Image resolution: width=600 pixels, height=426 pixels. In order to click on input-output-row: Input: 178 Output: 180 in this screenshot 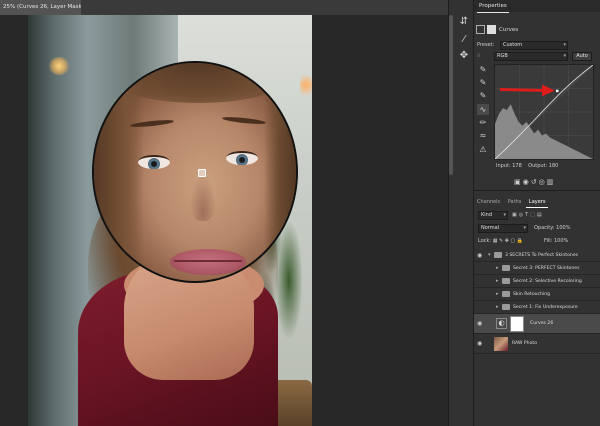, I will do `click(546, 168)`.